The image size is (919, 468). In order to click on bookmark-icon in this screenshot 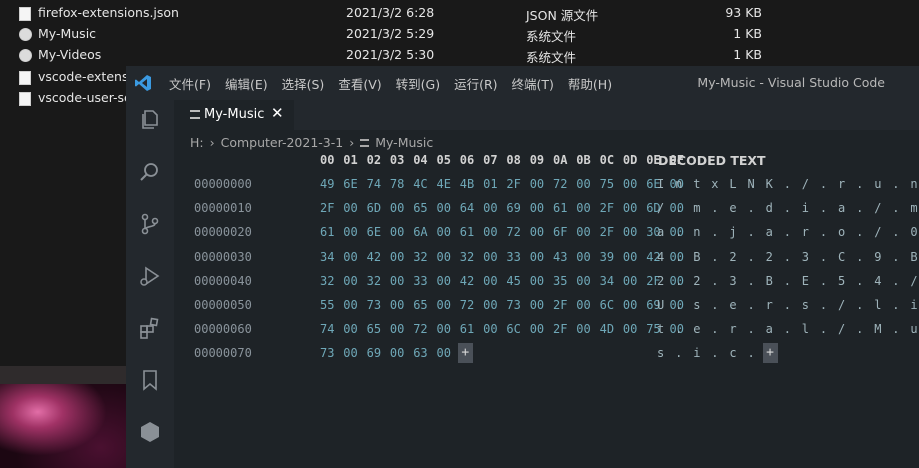, I will do `click(150, 380)`.